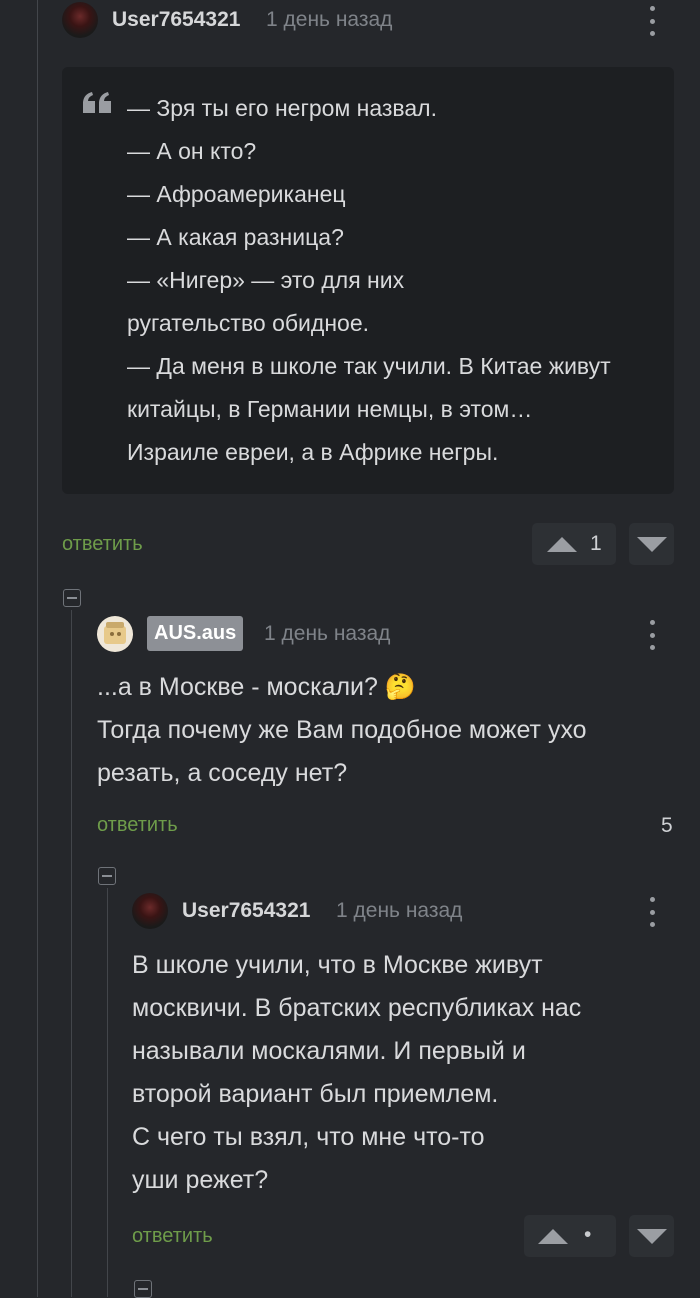  Describe the element at coordinates (200, 1180) in the screenshot. I see `comment-line: уши режет?` at that location.